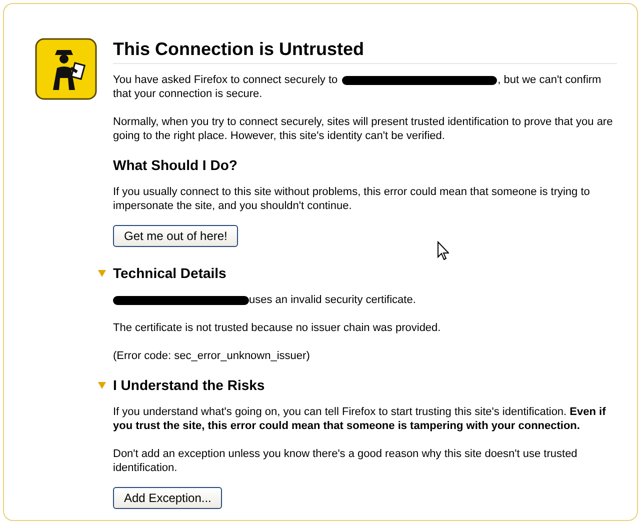 The width and height of the screenshot is (641, 528). What do you see at coordinates (212, 356) in the screenshot?
I see `paragraph: (Error code: sec_error_unknown_issuer)` at bounding box center [212, 356].